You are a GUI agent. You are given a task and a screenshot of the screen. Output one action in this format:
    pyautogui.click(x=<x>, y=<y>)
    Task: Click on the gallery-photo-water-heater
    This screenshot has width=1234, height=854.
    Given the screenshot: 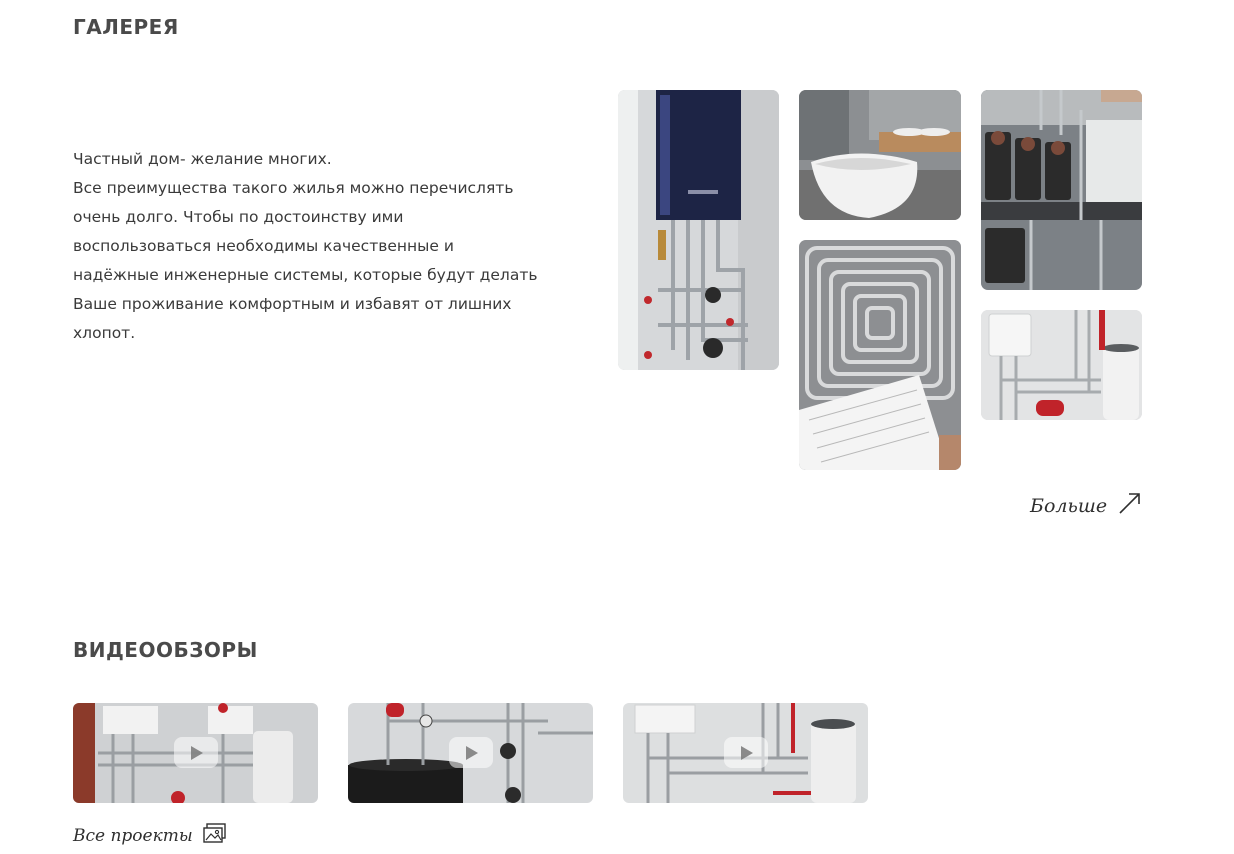 What is the action you would take?
    pyautogui.click(x=1061, y=365)
    